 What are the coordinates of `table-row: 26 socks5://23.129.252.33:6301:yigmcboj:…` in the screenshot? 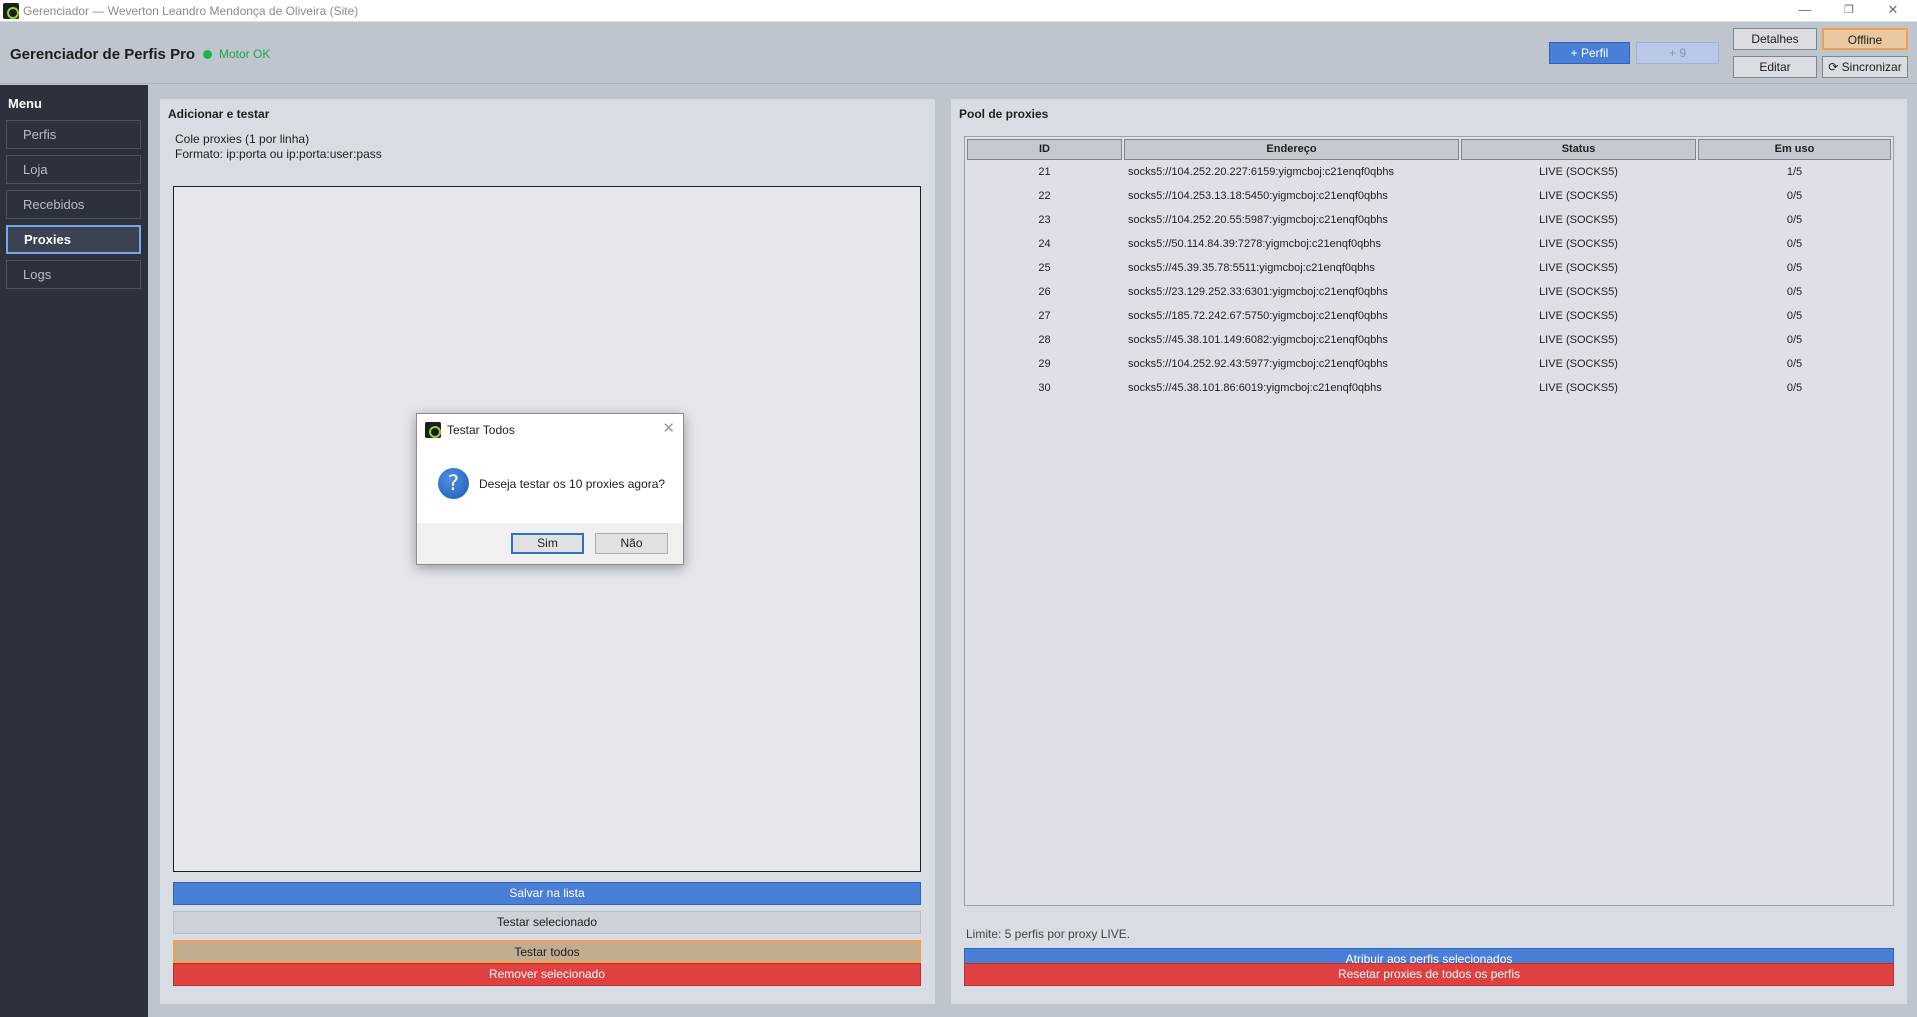 It's located at (1429, 292).